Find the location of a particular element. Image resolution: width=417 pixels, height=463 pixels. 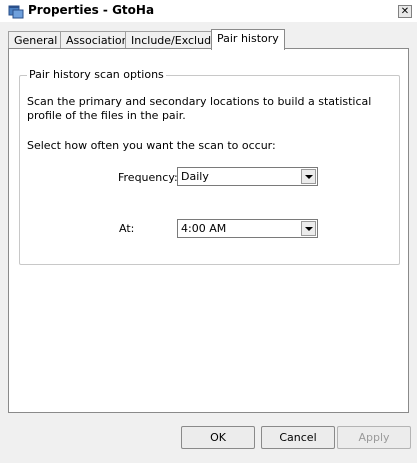

apply-button: Apply is located at coordinates (374, 437).